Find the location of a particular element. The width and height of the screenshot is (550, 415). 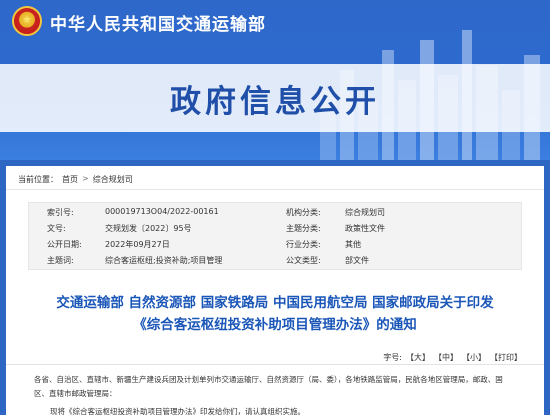

document-title-line: 《综合客运枢纽投资补助项目管理办法》的通知 is located at coordinates (275, 325).